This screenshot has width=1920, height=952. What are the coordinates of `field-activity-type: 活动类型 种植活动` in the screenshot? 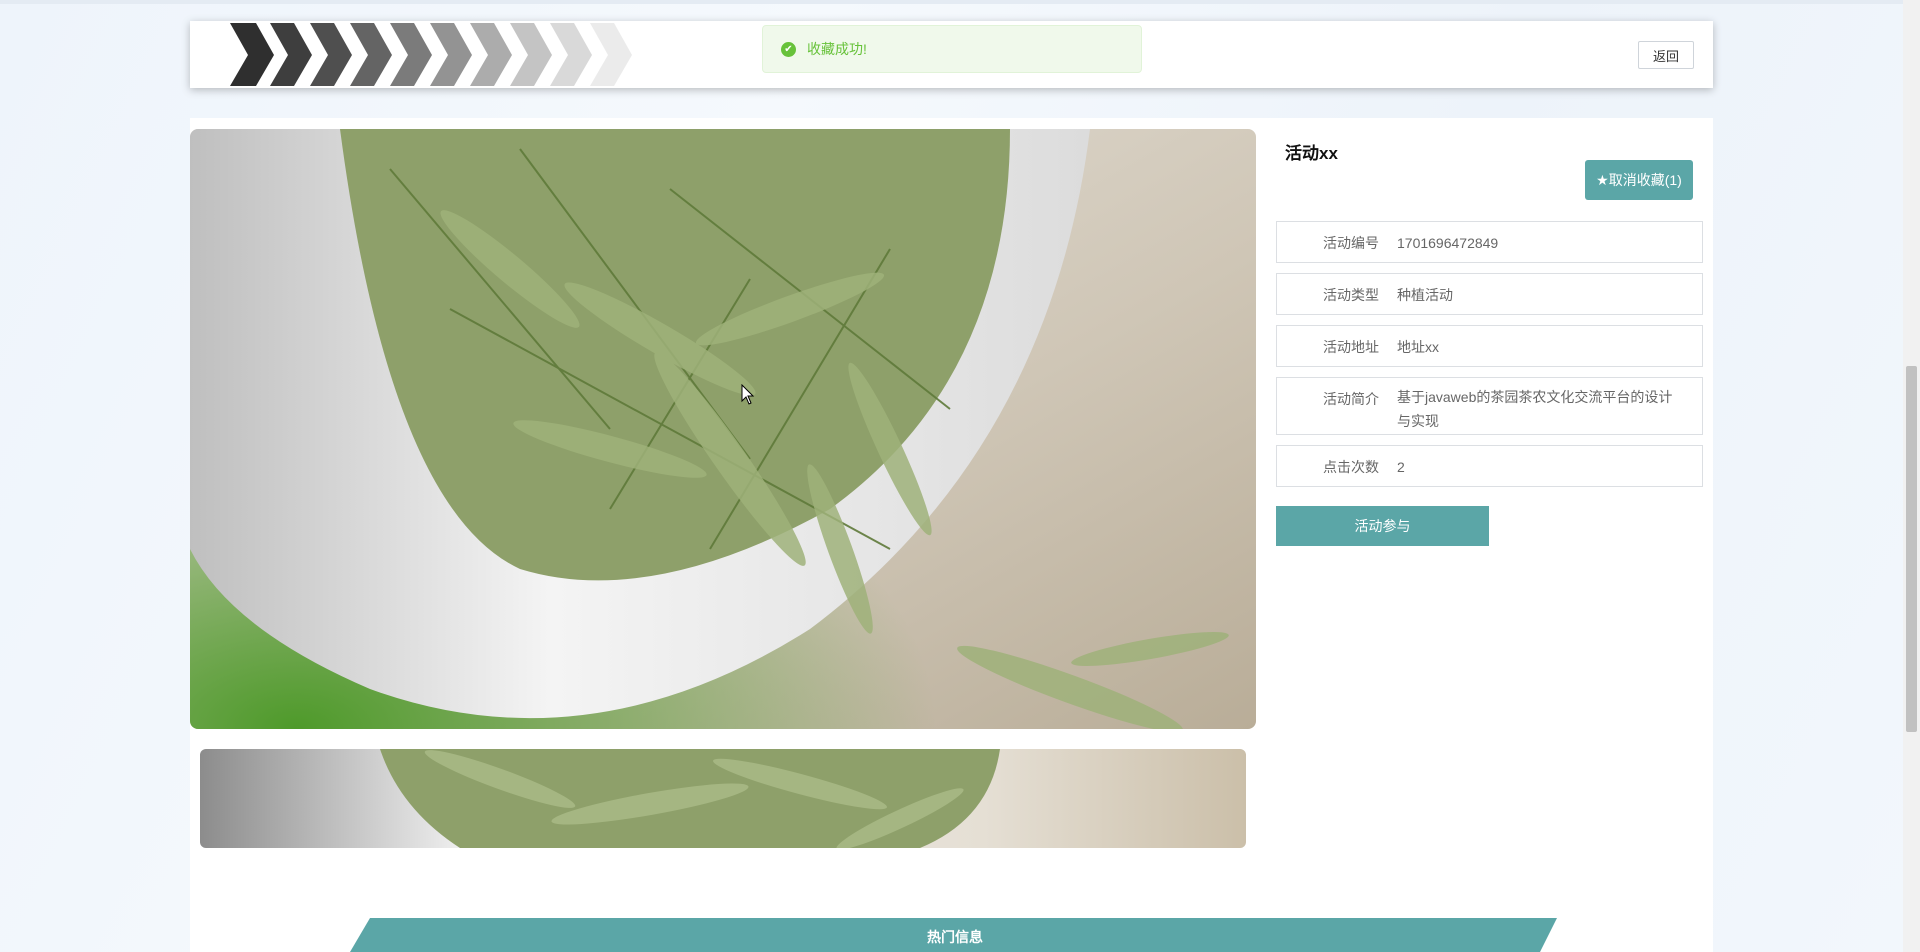 It's located at (1489, 294).